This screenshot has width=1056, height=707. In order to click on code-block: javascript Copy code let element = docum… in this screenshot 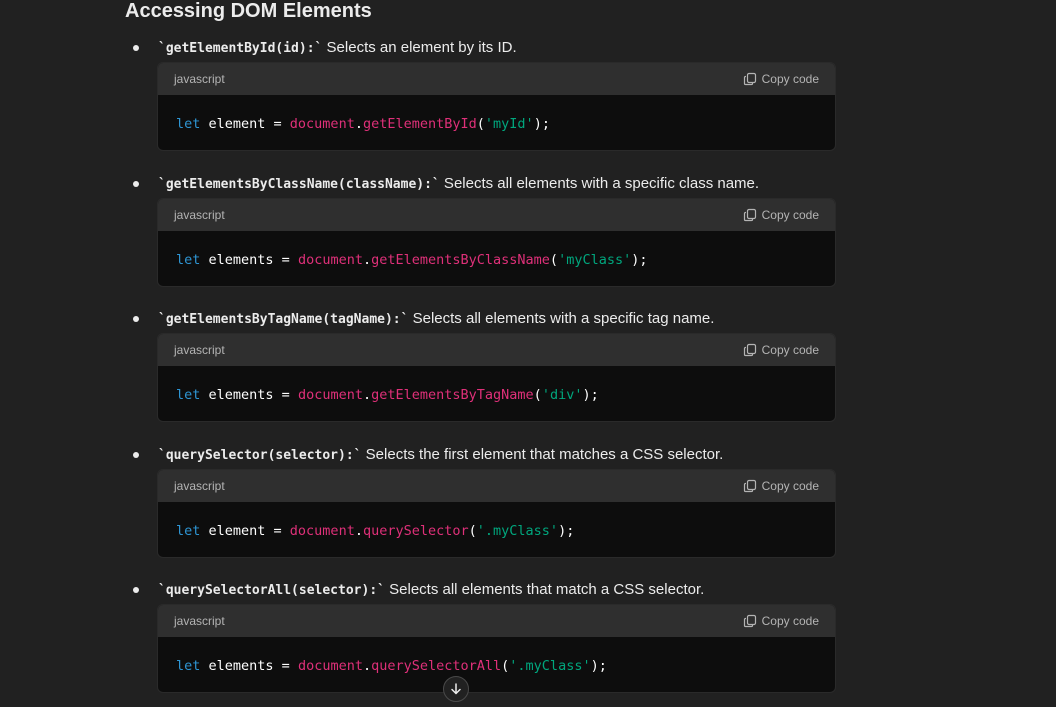, I will do `click(496, 513)`.